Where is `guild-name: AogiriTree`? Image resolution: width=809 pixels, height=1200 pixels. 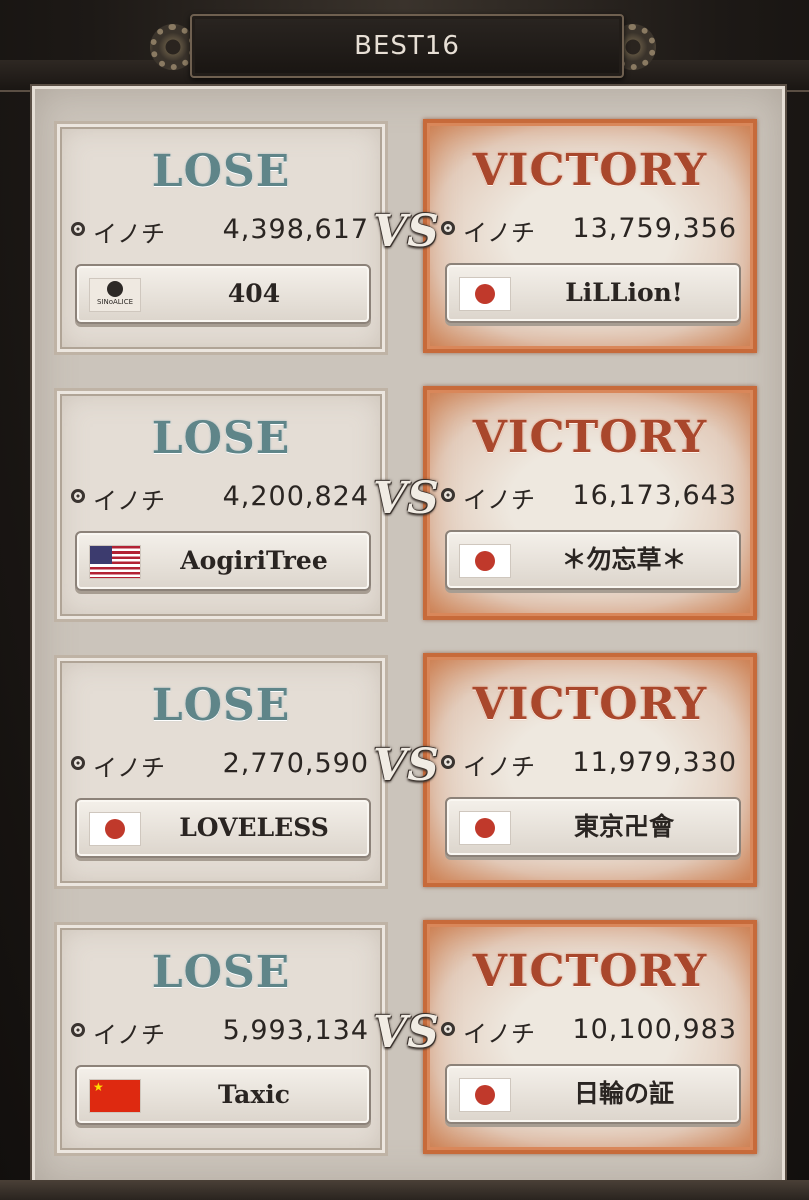 guild-name: AogiriTree is located at coordinates (254, 560).